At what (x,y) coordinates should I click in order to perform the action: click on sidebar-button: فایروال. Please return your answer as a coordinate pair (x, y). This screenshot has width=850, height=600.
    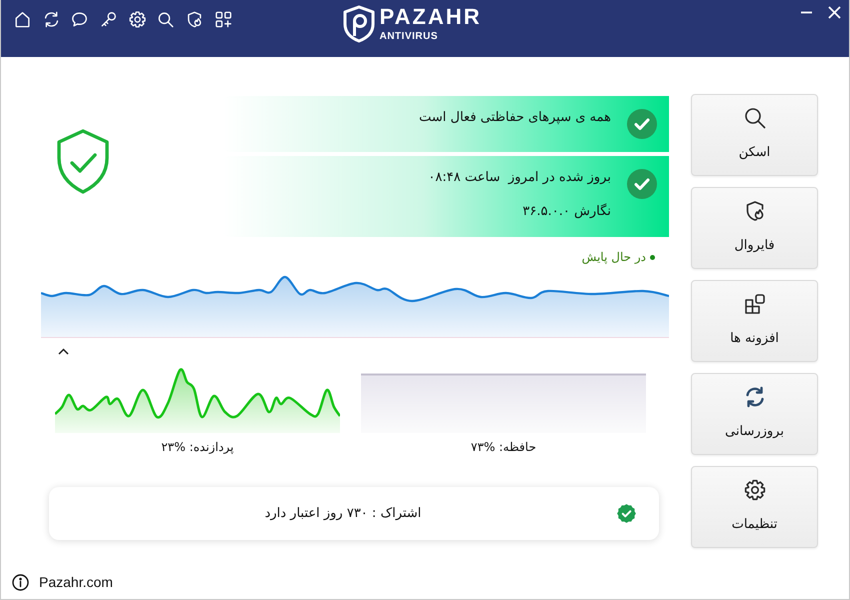
    Looking at the image, I should click on (754, 228).